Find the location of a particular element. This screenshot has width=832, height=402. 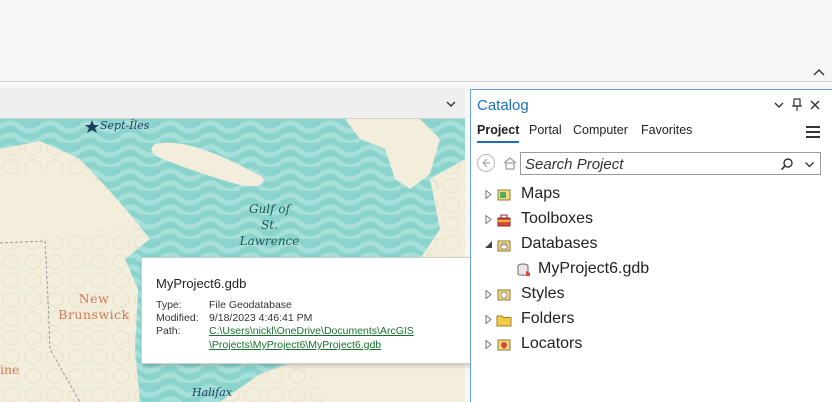

tooltip-path-label: Path: is located at coordinates (168, 331).